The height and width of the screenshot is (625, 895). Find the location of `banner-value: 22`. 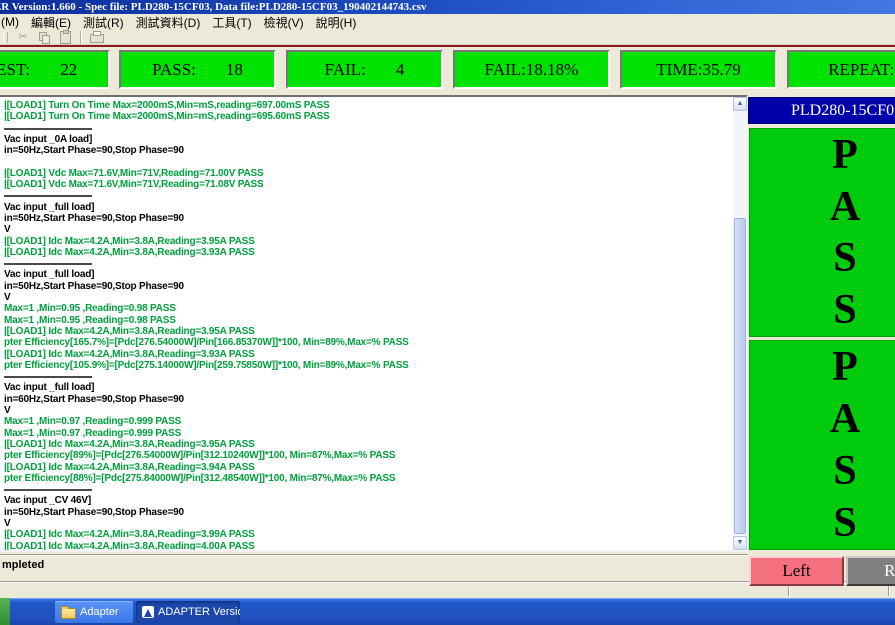

banner-value: 22 is located at coordinates (69, 69).